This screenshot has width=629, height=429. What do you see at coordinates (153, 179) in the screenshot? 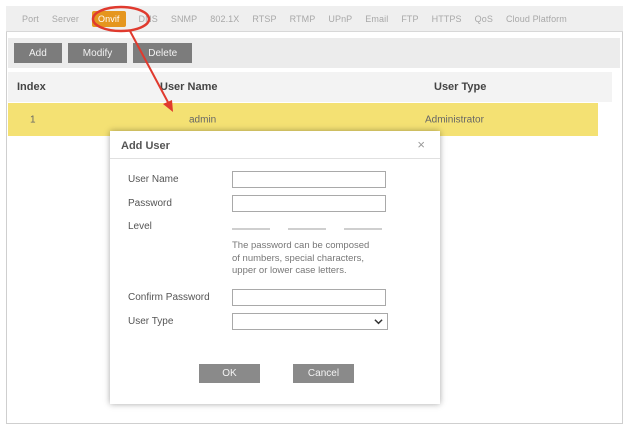
I see `user-name-label: User Name` at bounding box center [153, 179].